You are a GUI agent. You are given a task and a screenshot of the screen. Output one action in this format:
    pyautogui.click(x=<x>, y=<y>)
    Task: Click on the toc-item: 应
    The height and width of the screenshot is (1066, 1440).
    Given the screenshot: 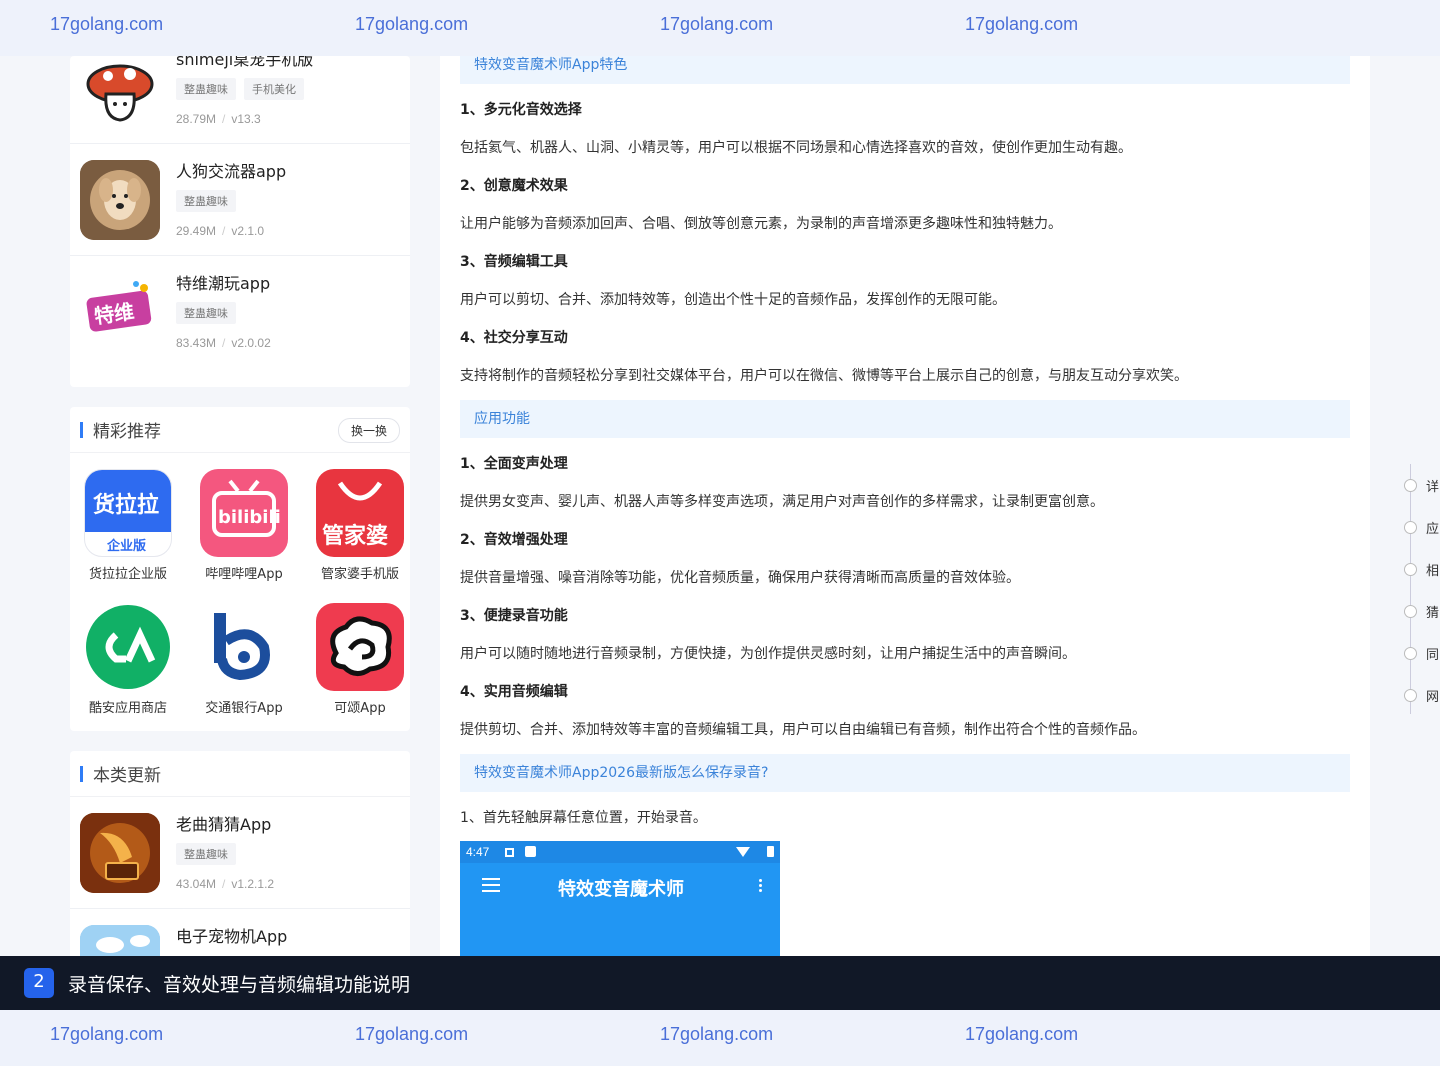 What is the action you would take?
    pyautogui.click(x=1432, y=527)
    